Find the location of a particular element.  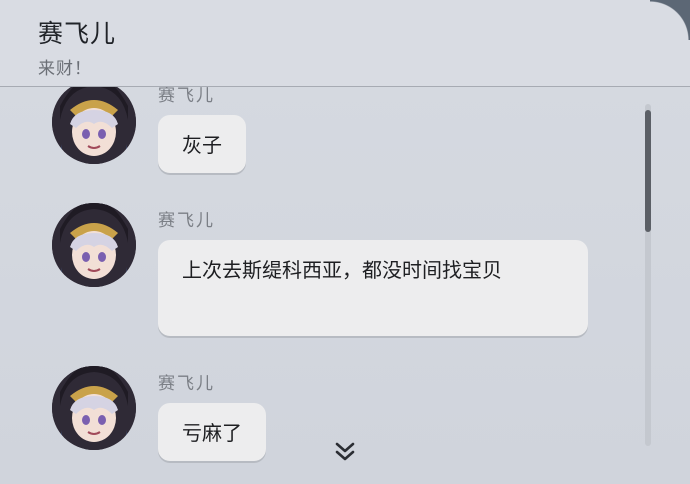

message-bubble: 上次去斯缇科西亚，都没时间找宝贝 is located at coordinates (373, 288).